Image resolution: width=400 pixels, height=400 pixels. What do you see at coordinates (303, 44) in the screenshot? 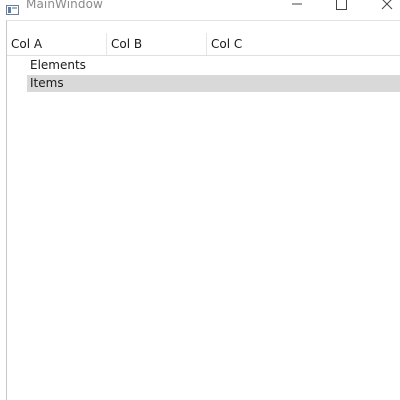
I see `column-header-c: Col C` at bounding box center [303, 44].